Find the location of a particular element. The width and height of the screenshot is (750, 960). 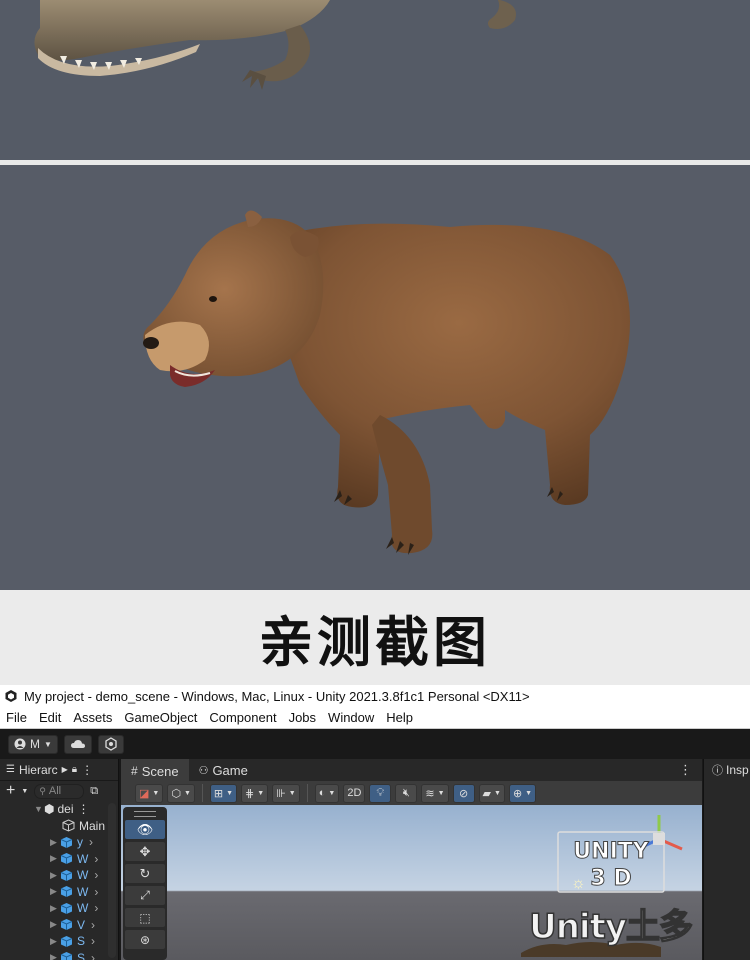

lock-icon: 🔒︎ is located at coordinates (74, 769).